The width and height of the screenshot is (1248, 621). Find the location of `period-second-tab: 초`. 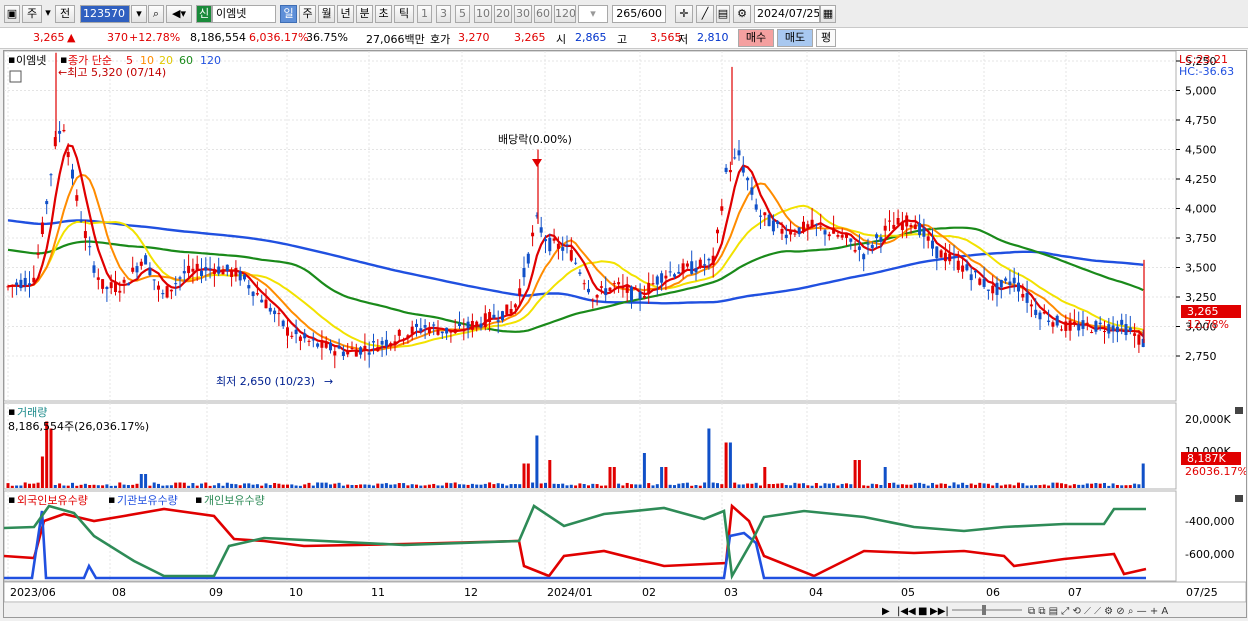

period-second-tab: 초 is located at coordinates (383, 14).